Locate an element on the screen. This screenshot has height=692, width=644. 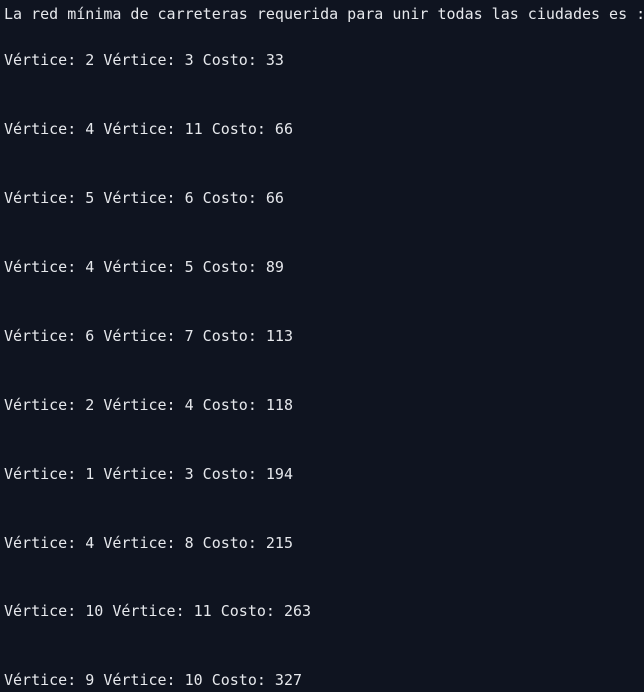
output-line: Vértice: 4 Vértice: 5 Costo: 89 is located at coordinates (144, 267).